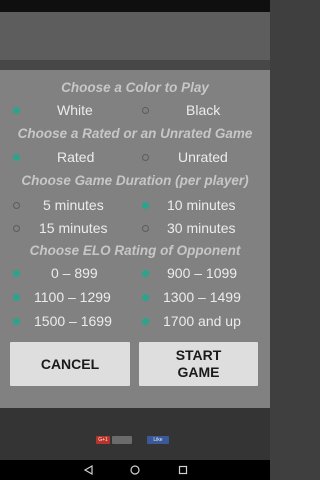  What do you see at coordinates (73, 228) in the screenshot?
I see `duration-option-label: 15 minutes` at bounding box center [73, 228].